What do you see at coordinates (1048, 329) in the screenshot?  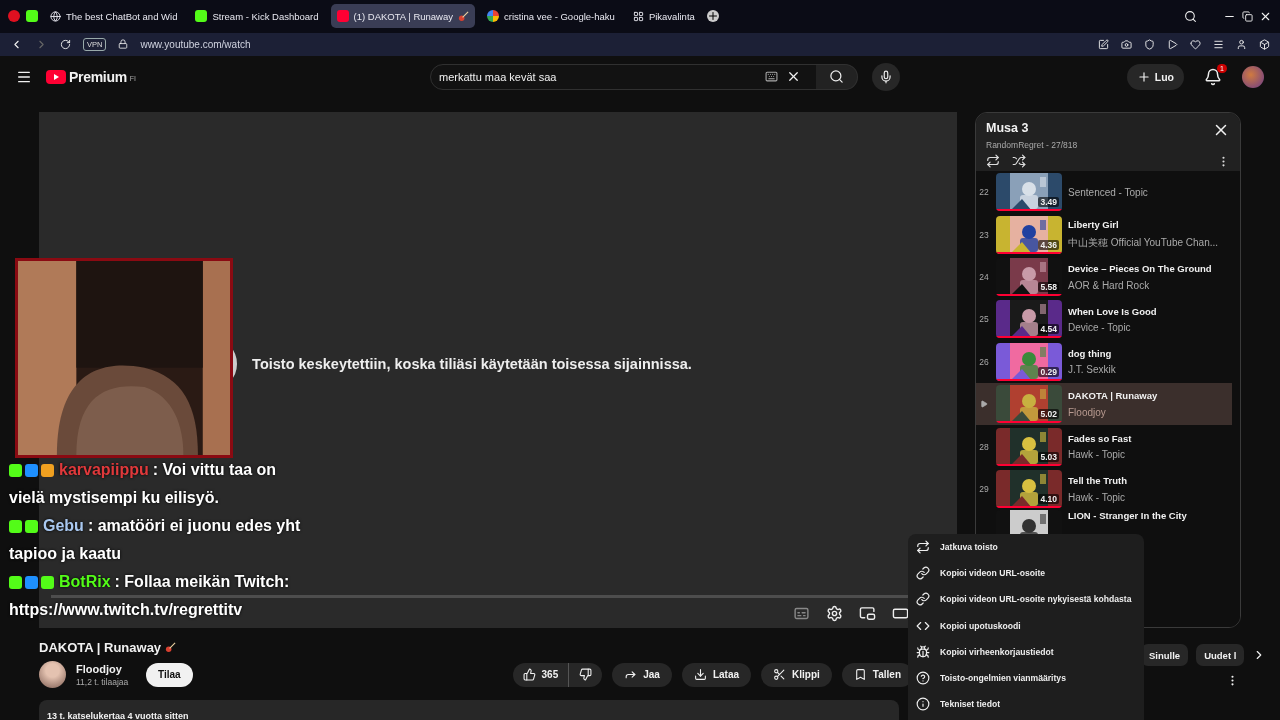 I see `duration: 4.54` at bounding box center [1048, 329].